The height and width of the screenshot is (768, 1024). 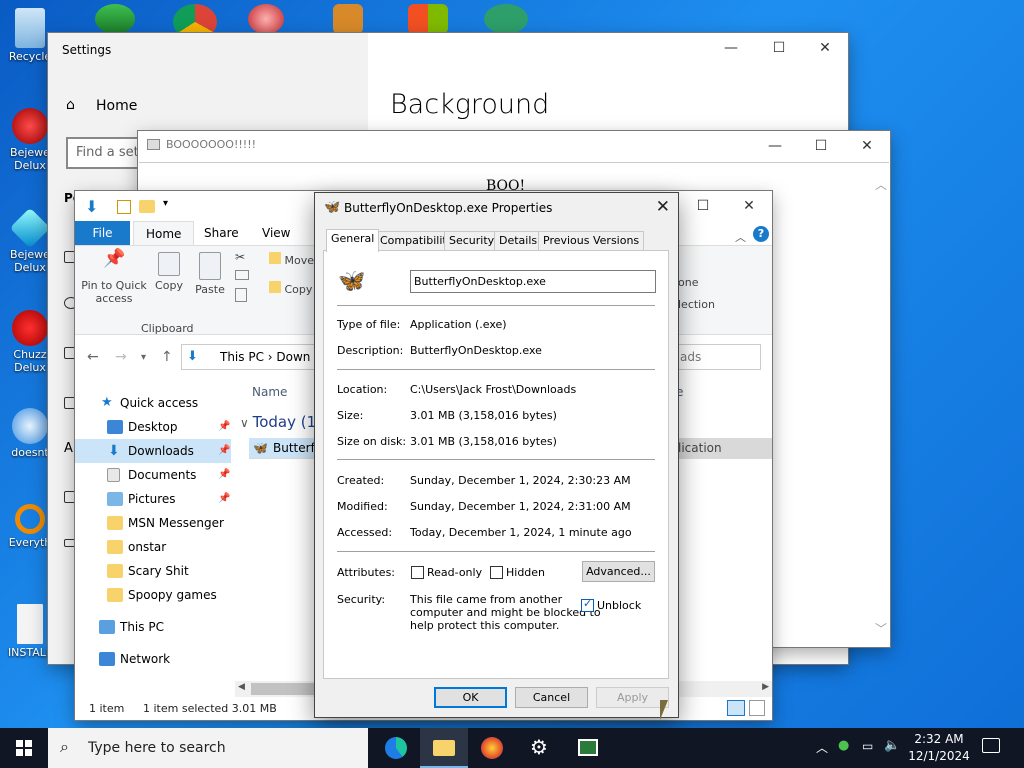 I want to click on boo-title: BOOOOOOO!!!!!, so click(x=211, y=144).